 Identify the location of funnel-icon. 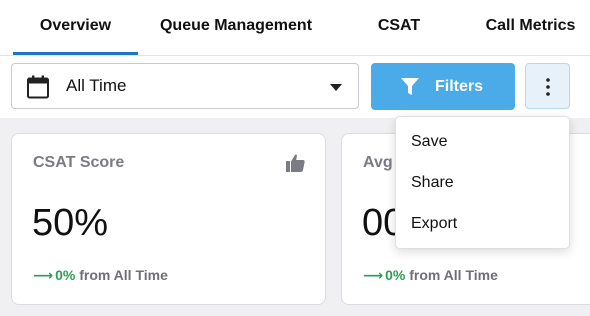
(410, 86).